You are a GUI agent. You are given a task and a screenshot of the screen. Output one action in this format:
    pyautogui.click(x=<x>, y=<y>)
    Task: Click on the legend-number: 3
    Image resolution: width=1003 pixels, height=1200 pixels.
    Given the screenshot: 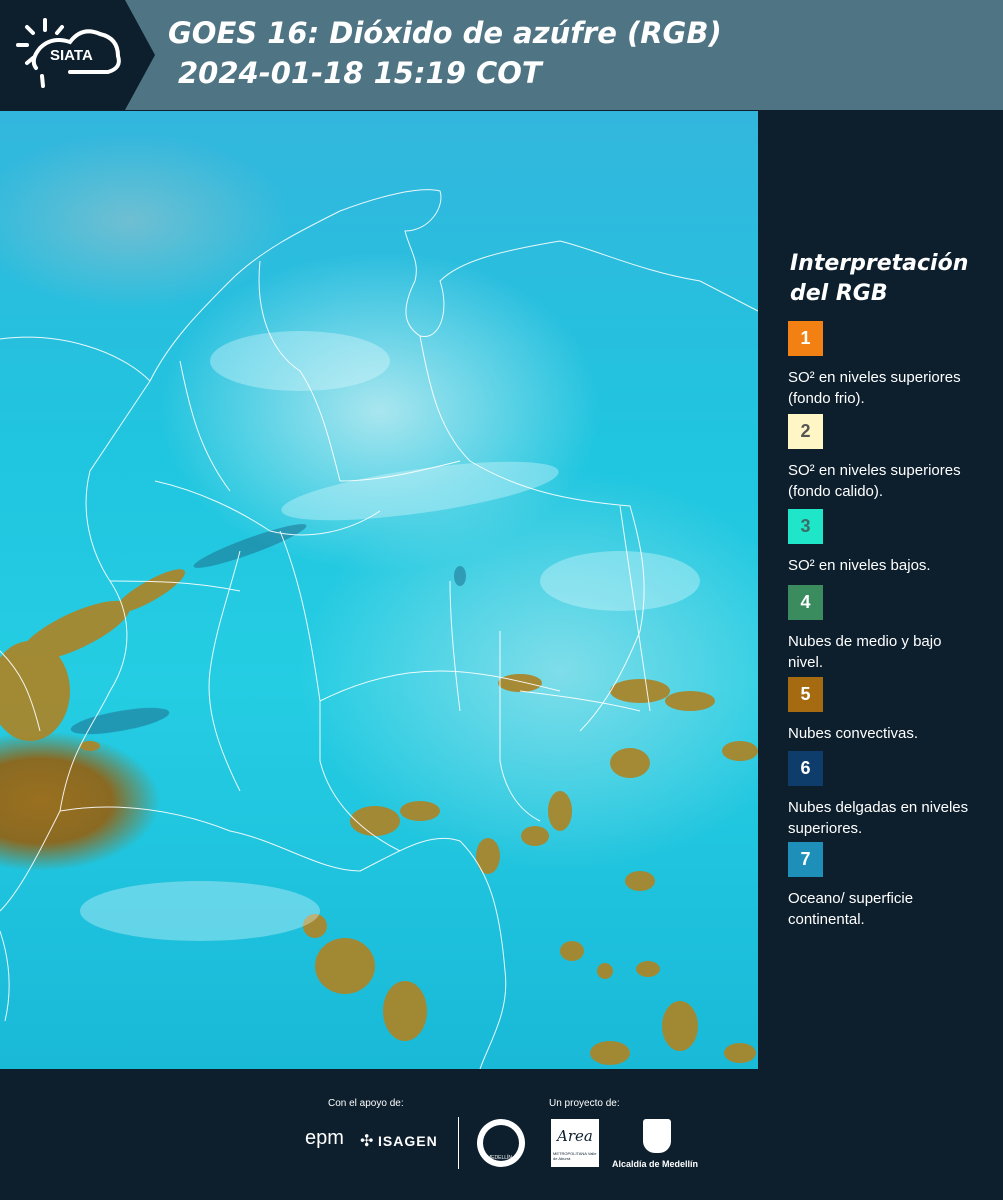 What is the action you would take?
    pyautogui.click(x=805, y=526)
    